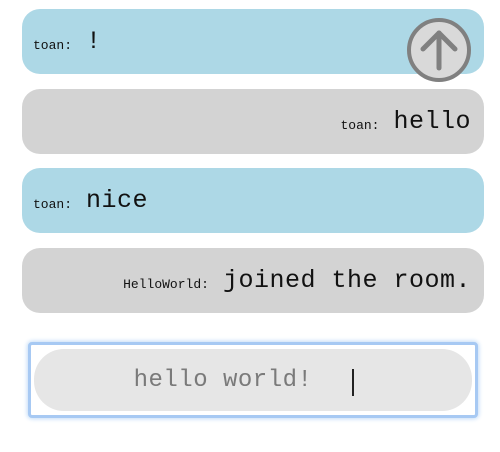 The width and height of the screenshot is (500, 452). I want to click on message-author: HelloWorld:, so click(166, 284).